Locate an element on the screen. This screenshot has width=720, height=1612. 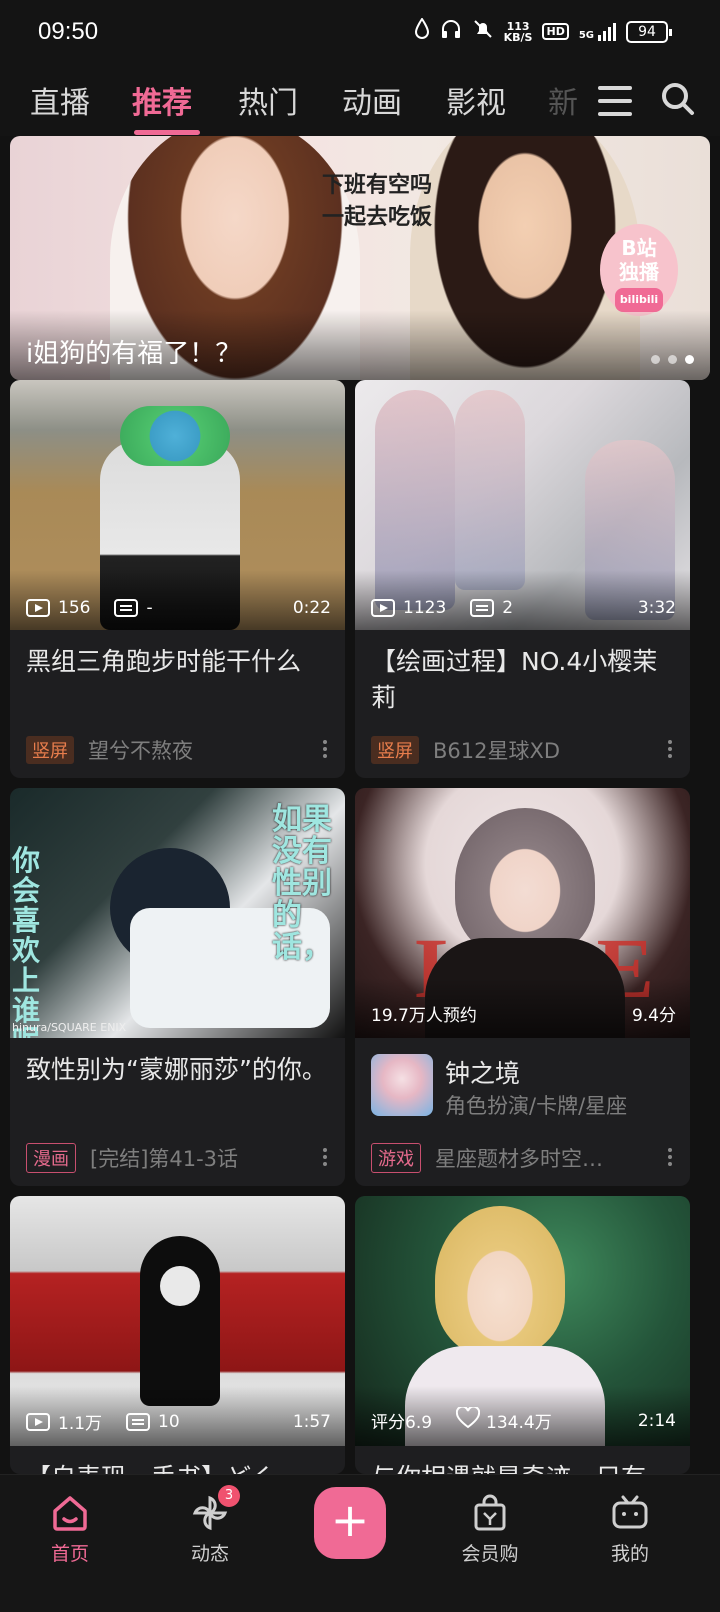
game-info: 钟之境 角色扮演/卡牌/星座 is located at coordinates (522, 1084).